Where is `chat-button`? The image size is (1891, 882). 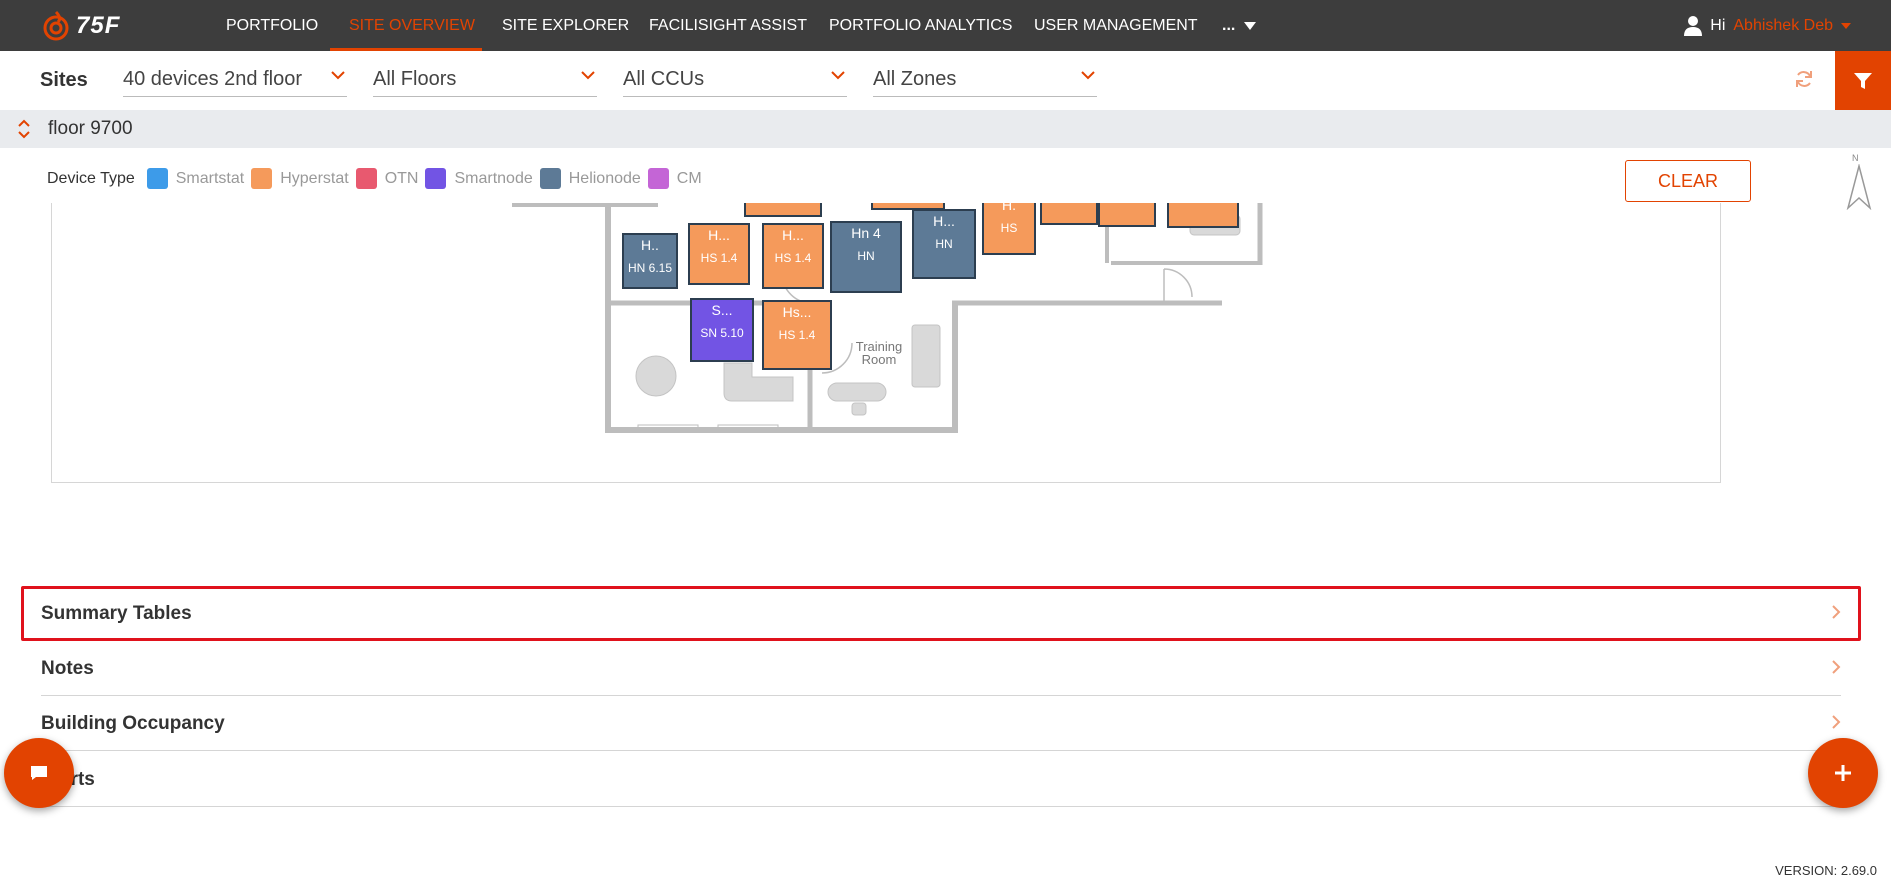 chat-button is located at coordinates (39, 773).